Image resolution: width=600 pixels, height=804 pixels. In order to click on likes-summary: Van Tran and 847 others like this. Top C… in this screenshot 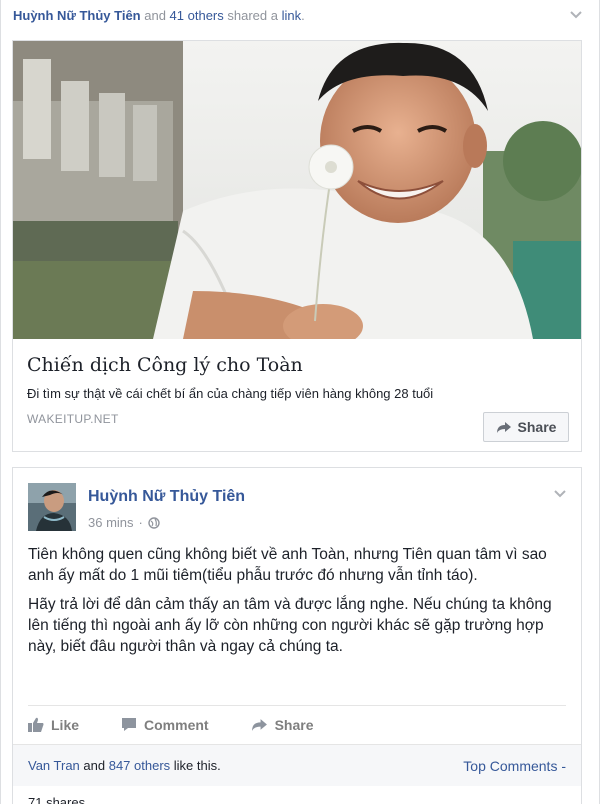, I will do `click(297, 765)`.